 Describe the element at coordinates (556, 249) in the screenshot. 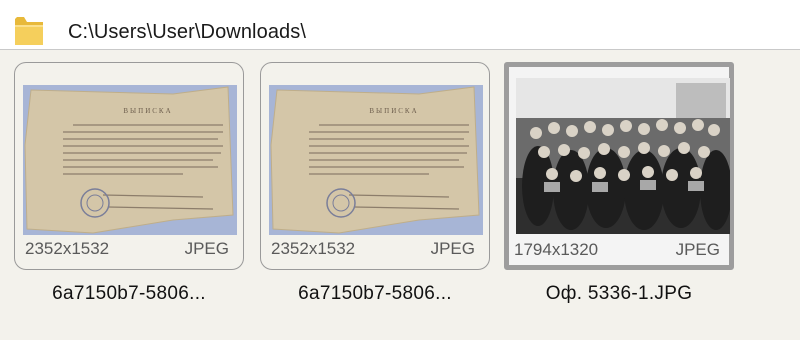

I see `image-dimensions: 1794x1320` at that location.